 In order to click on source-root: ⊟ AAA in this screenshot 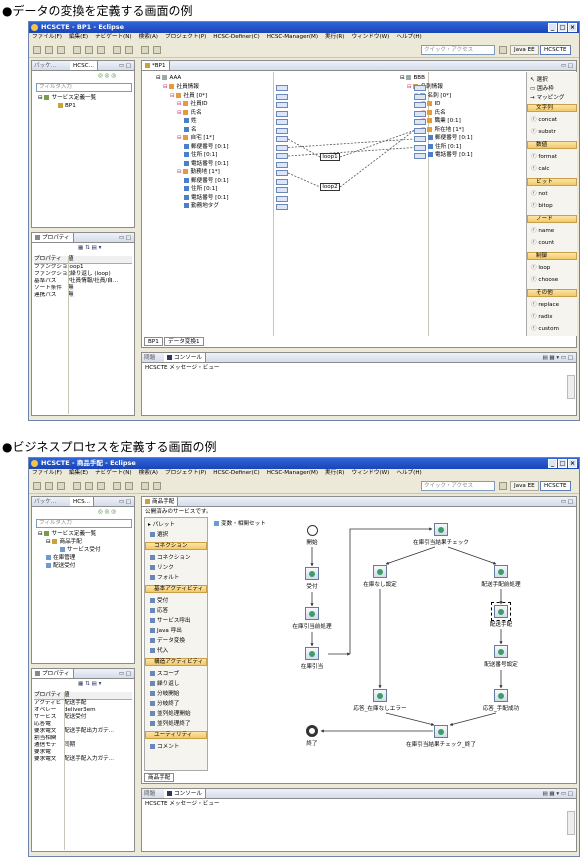, I will do `click(168, 78)`.